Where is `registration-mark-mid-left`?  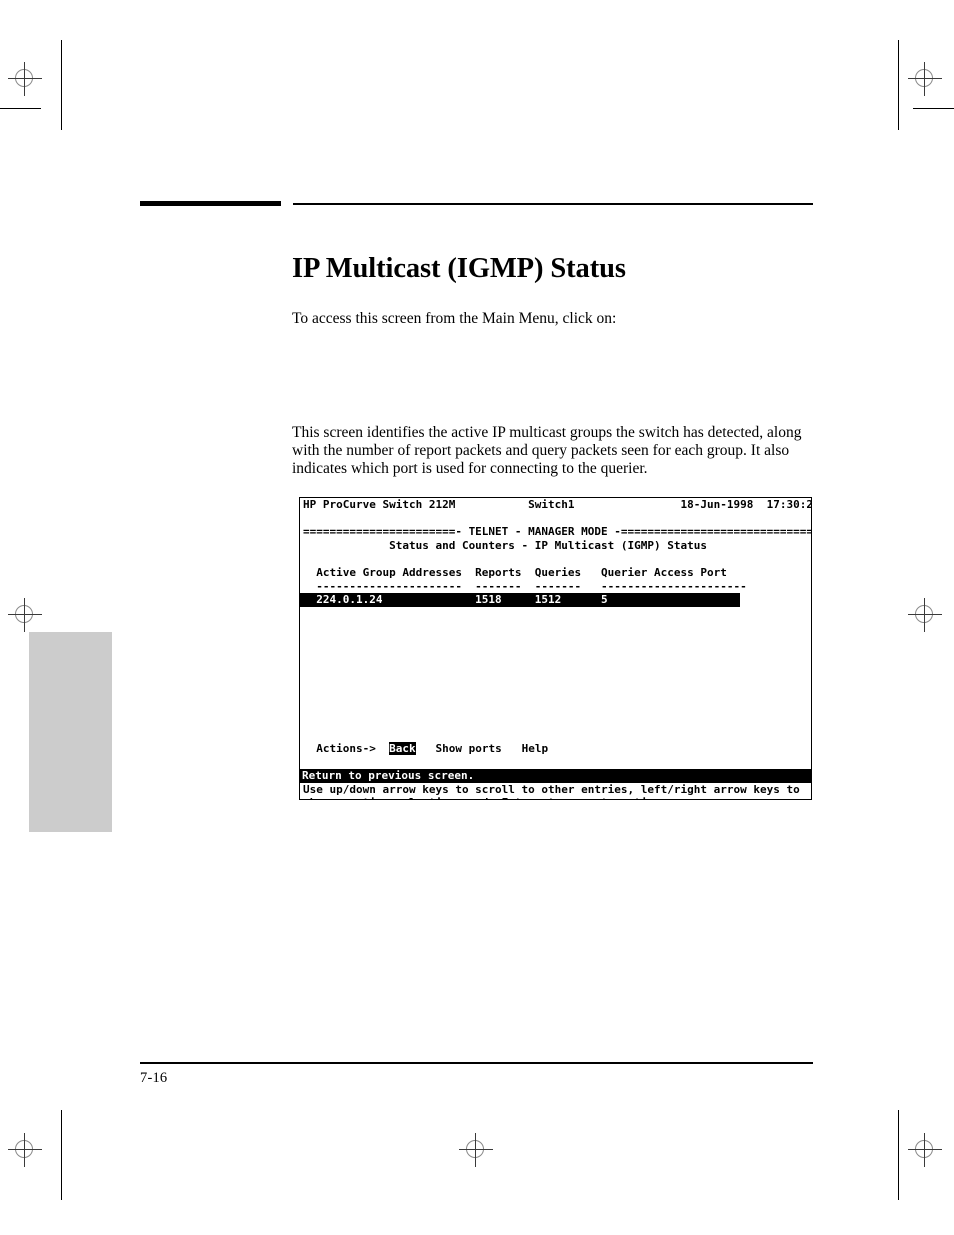 registration-mark-mid-left is located at coordinates (25, 615).